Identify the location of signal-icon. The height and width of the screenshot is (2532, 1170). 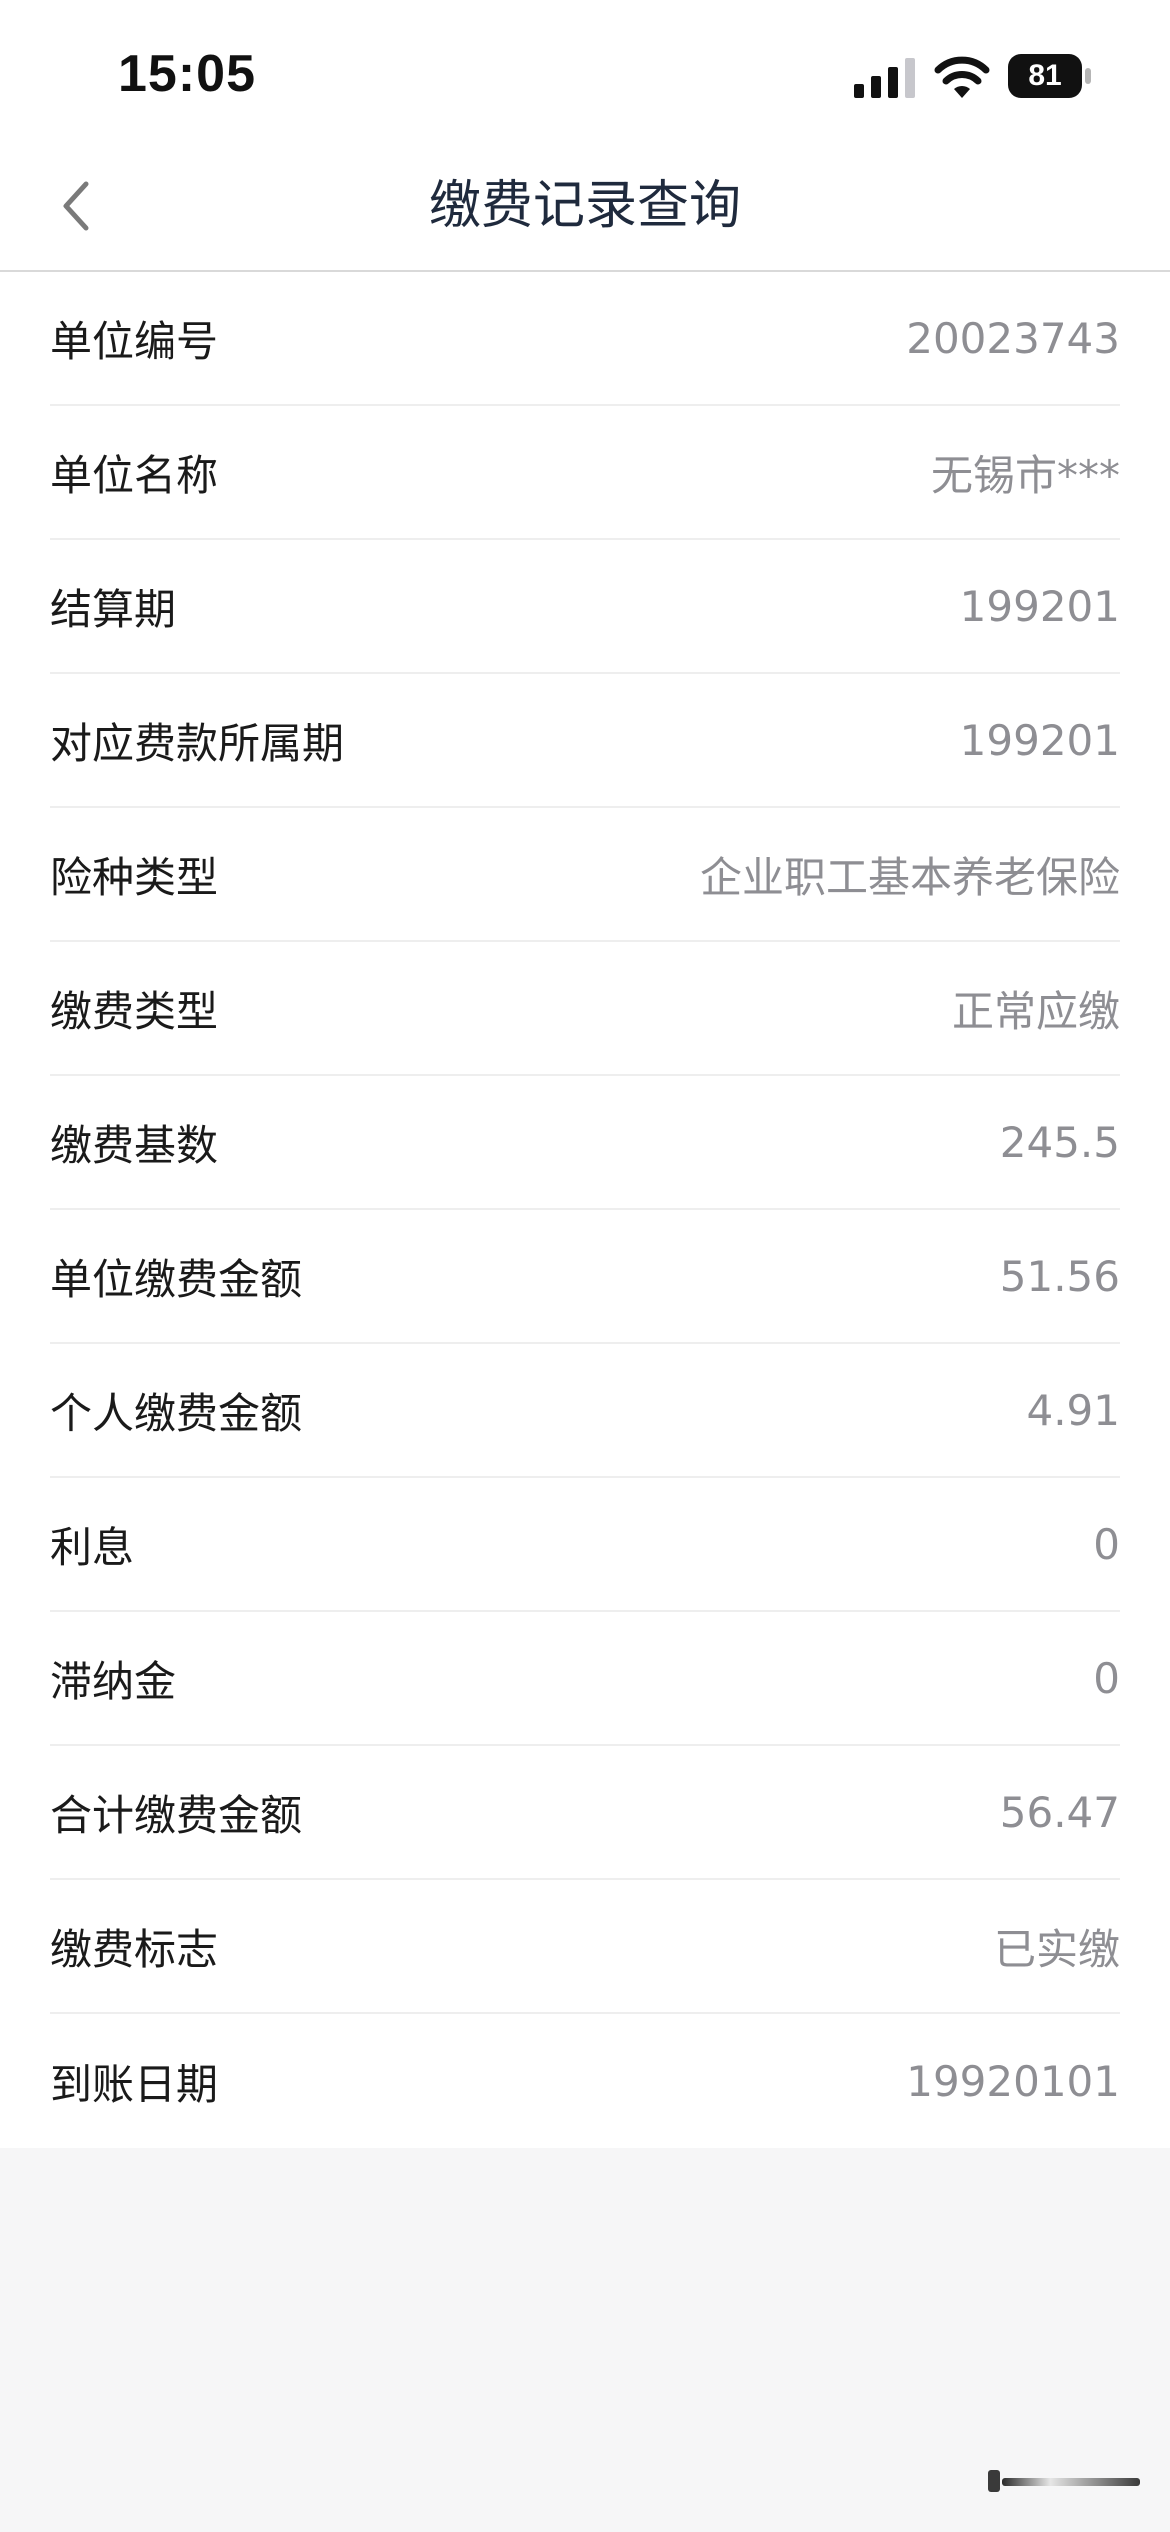
(884, 78).